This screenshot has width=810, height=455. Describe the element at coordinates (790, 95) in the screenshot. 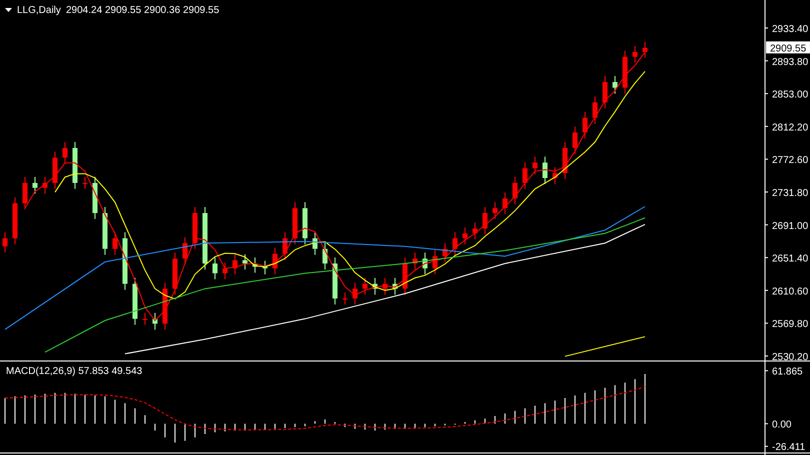

I see `axis-label: 2853.00` at that location.